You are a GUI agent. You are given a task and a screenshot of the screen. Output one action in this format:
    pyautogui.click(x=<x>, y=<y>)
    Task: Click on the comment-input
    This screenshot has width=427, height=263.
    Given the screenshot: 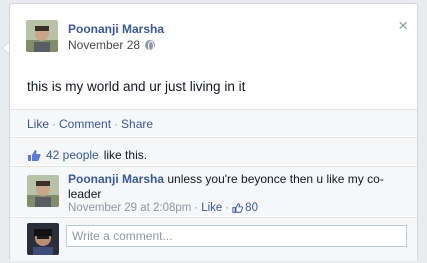 What is the action you would take?
    pyautogui.click(x=236, y=236)
    